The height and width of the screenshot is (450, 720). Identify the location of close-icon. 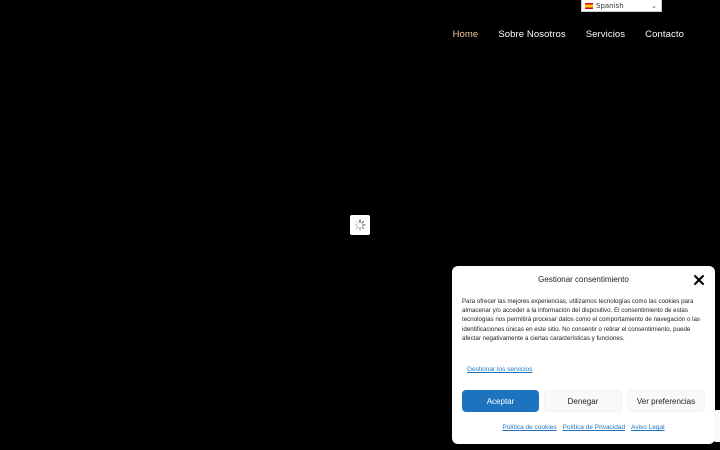
(699, 280).